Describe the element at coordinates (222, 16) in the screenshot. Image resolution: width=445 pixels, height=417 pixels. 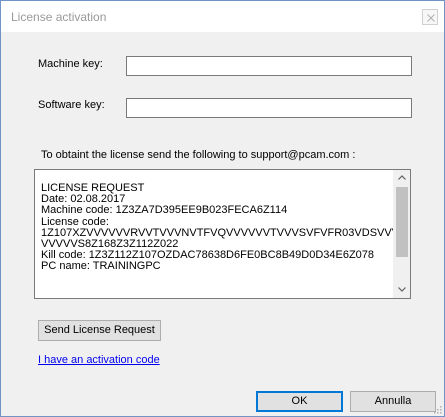
I see `title-bar: License activation` at that location.